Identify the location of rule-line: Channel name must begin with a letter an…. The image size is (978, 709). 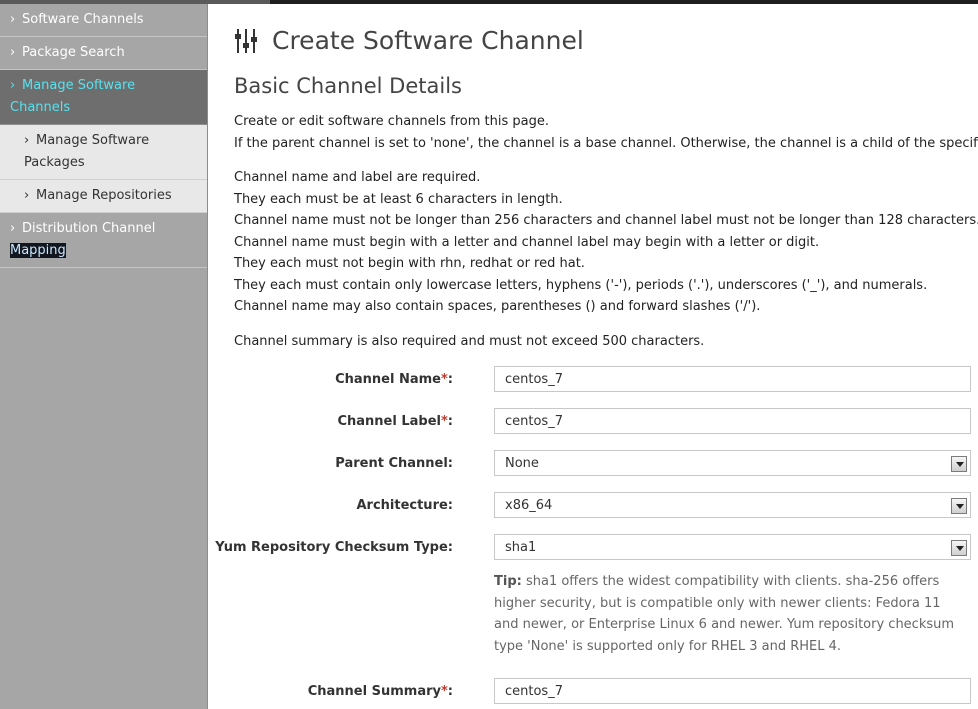
(527, 242).